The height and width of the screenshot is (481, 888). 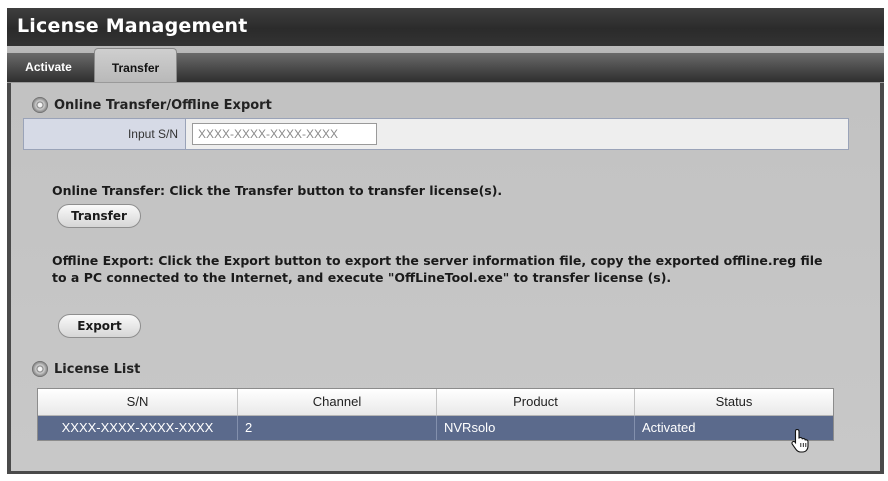 I want to click on table-row: XXXX-XXXX-XXXX-XXXX 2 NVRsolo Activated, so click(x=435, y=428).